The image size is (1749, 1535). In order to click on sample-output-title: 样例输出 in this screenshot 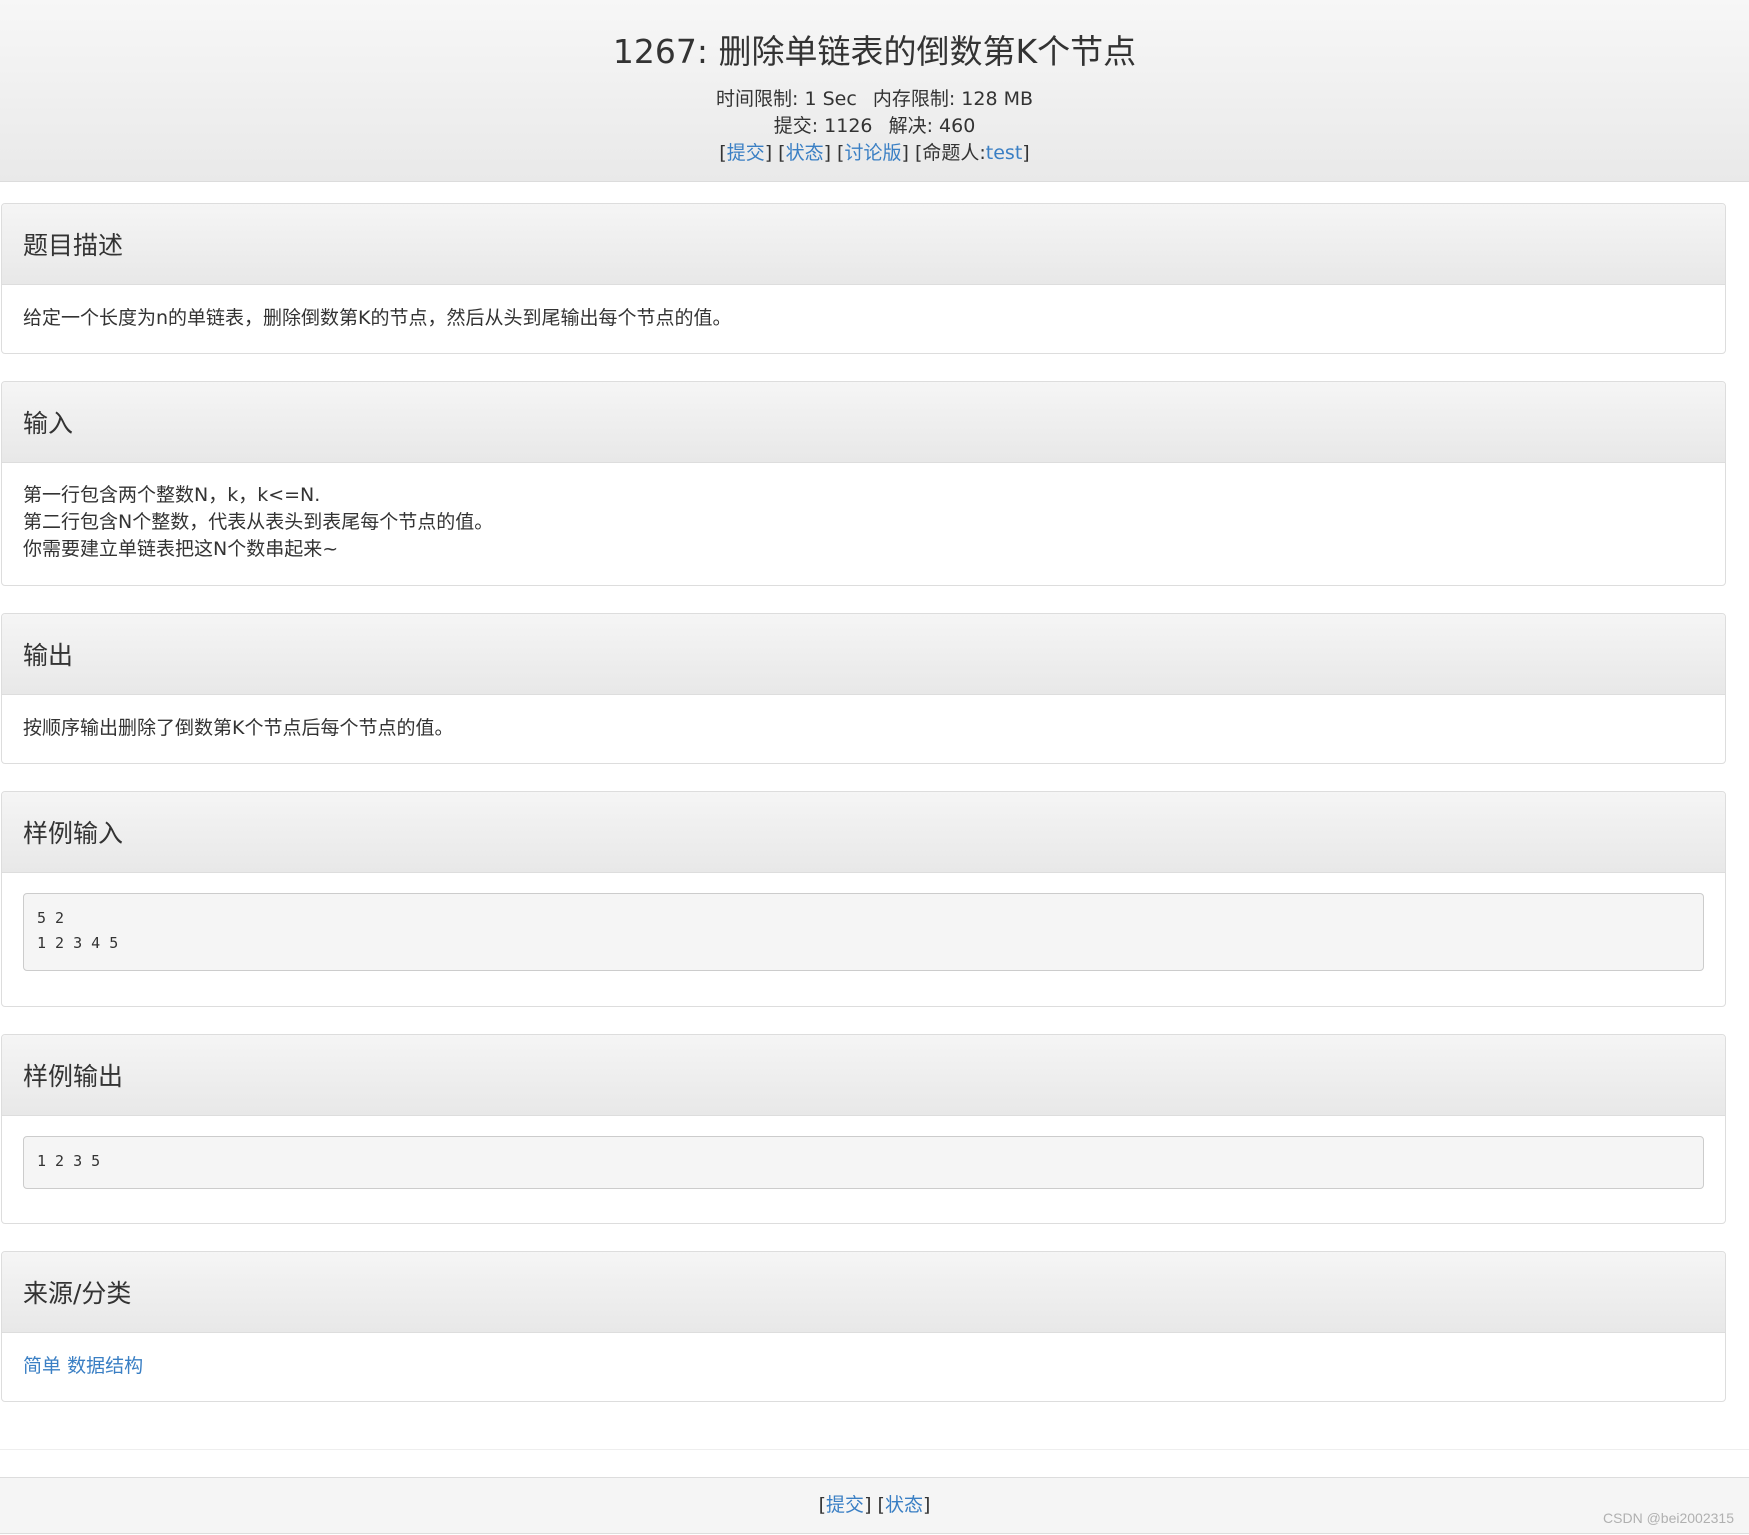, I will do `click(73, 1076)`.